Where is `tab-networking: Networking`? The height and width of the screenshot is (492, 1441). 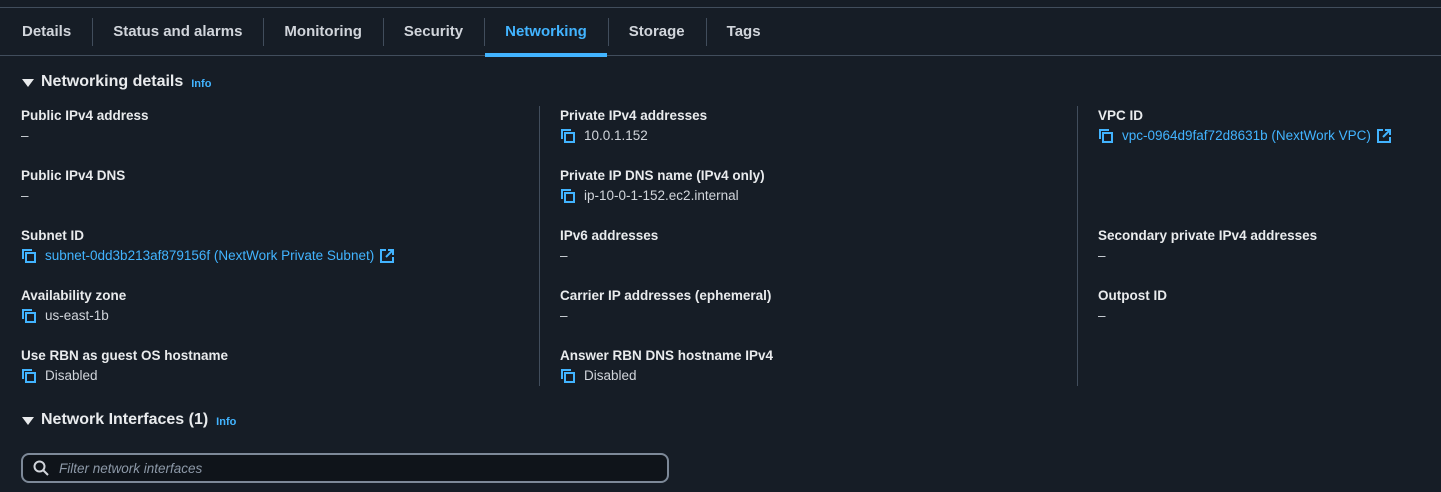 tab-networking: Networking is located at coordinates (546, 32).